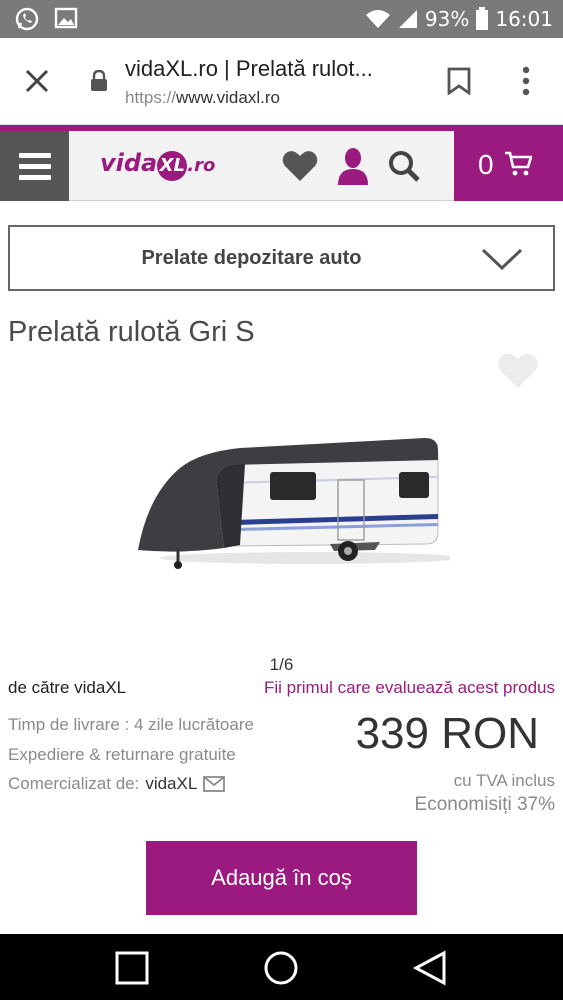 Image resolution: width=563 pixels, height=1000 pixels. I want to click on wishlist-heart-icon, so click(300, 166).